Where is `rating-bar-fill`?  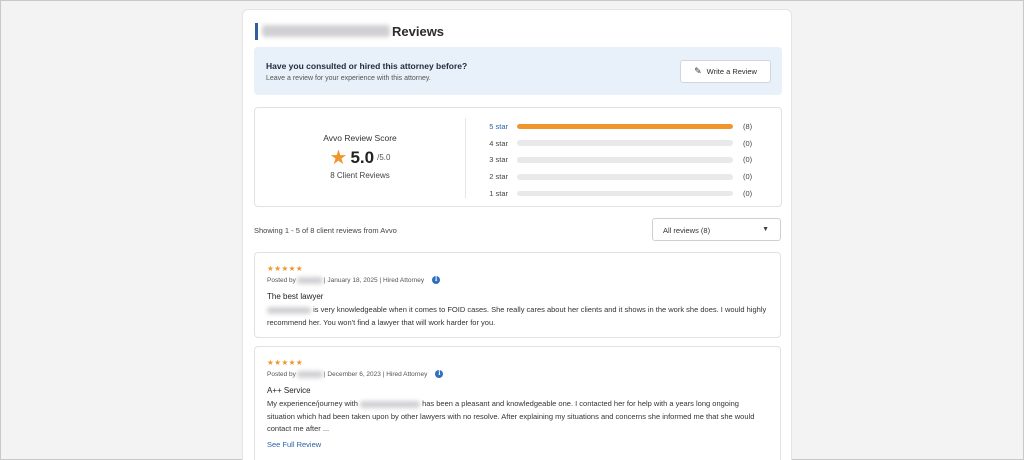
rating-bar-fill is located at coordinates (625, 126).